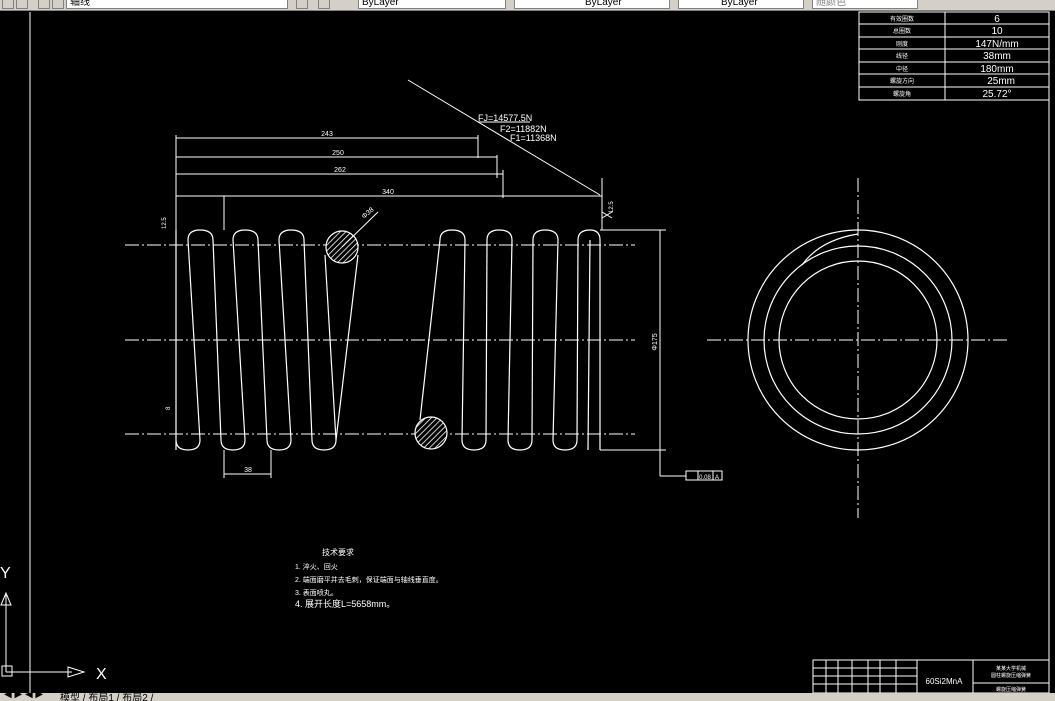  What do you see at coordinates (997, 56) in the screenshot?
I see `spec-value: 38mm` at bounding box center [997, 56].